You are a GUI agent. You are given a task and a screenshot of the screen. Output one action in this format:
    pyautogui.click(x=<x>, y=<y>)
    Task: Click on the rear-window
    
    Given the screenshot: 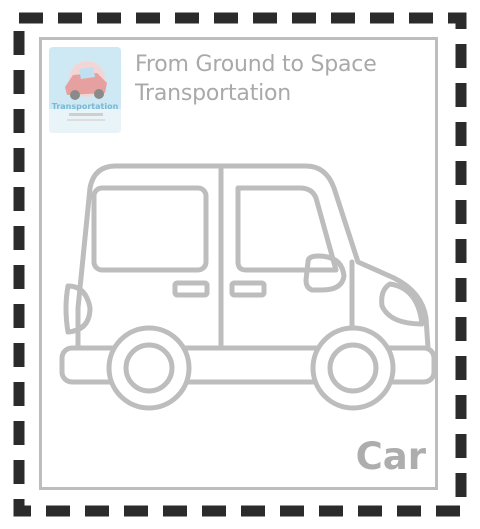 What is the action you would take?
    pyautogui.click(x=150, y=229)
    